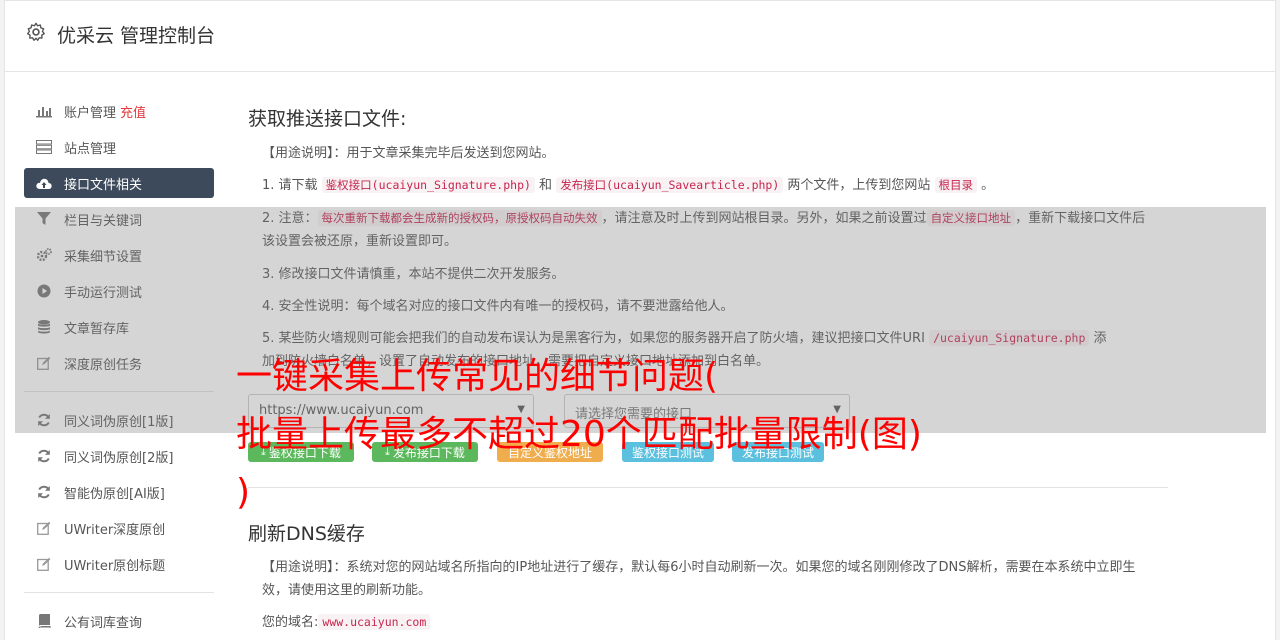  Describe the element at coordinates (114, 494) in the screenshot. I see `sidebar-item-label: 智能伪原创[AI版]` at that location.